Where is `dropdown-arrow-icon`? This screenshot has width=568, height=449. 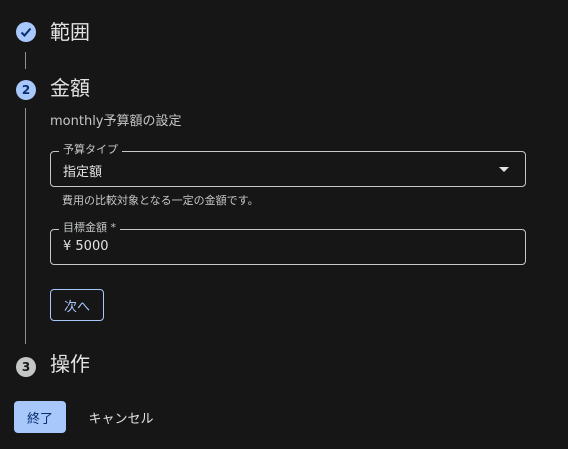
dropdown-arrow-icon is located at coordinates (504, 169).